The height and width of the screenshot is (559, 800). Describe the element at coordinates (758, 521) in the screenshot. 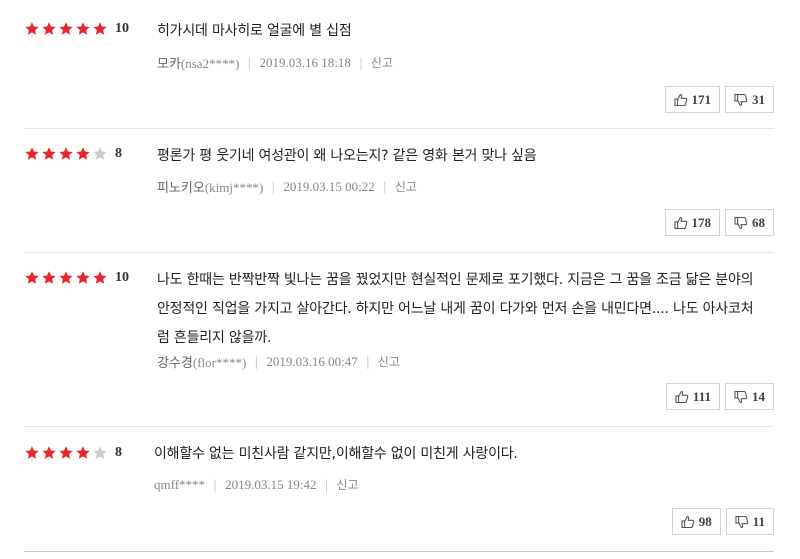

I see `dislike-count: 11` at that location.